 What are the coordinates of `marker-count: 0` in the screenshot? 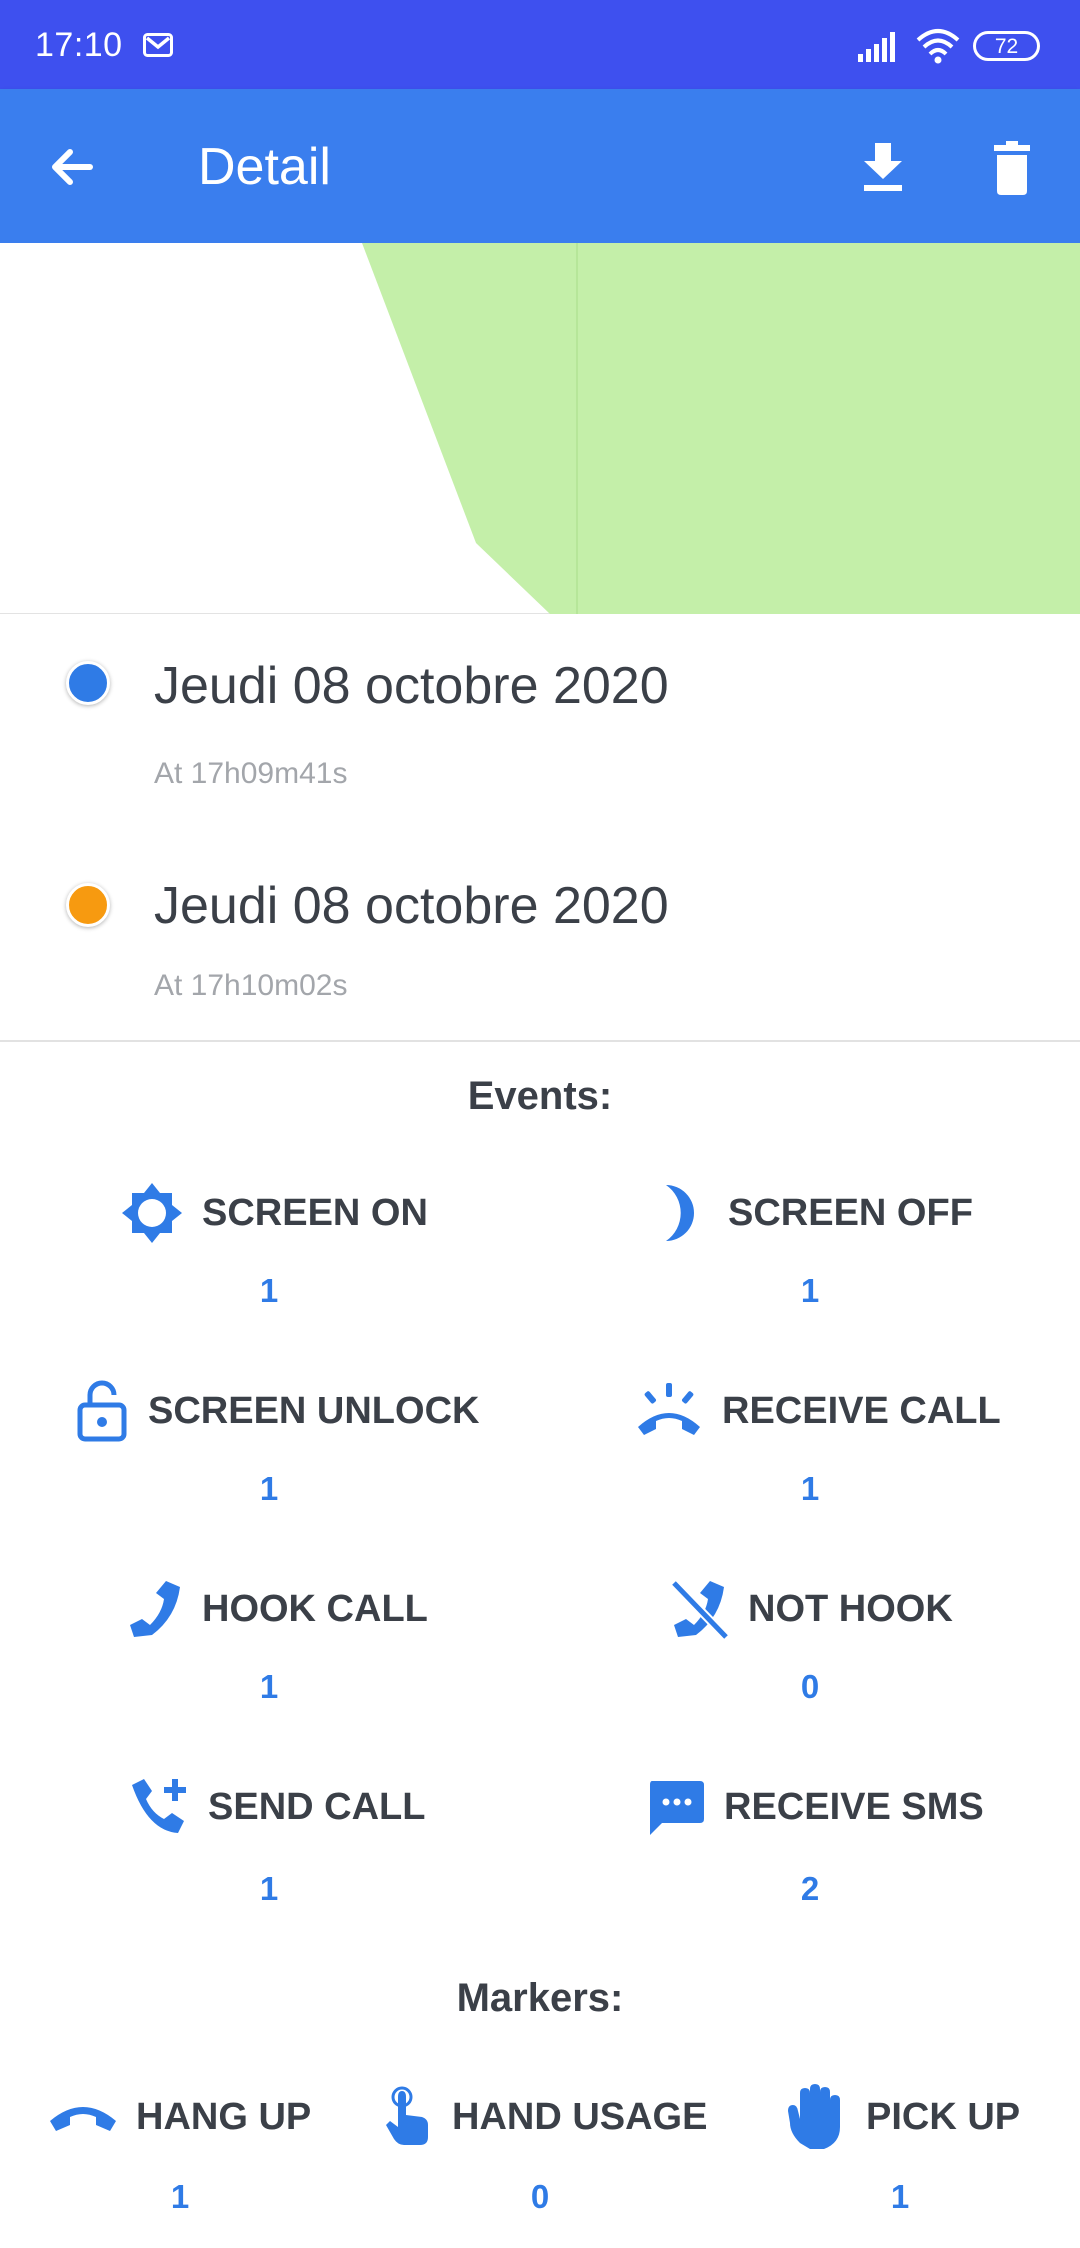 It's located at (540, 2196).